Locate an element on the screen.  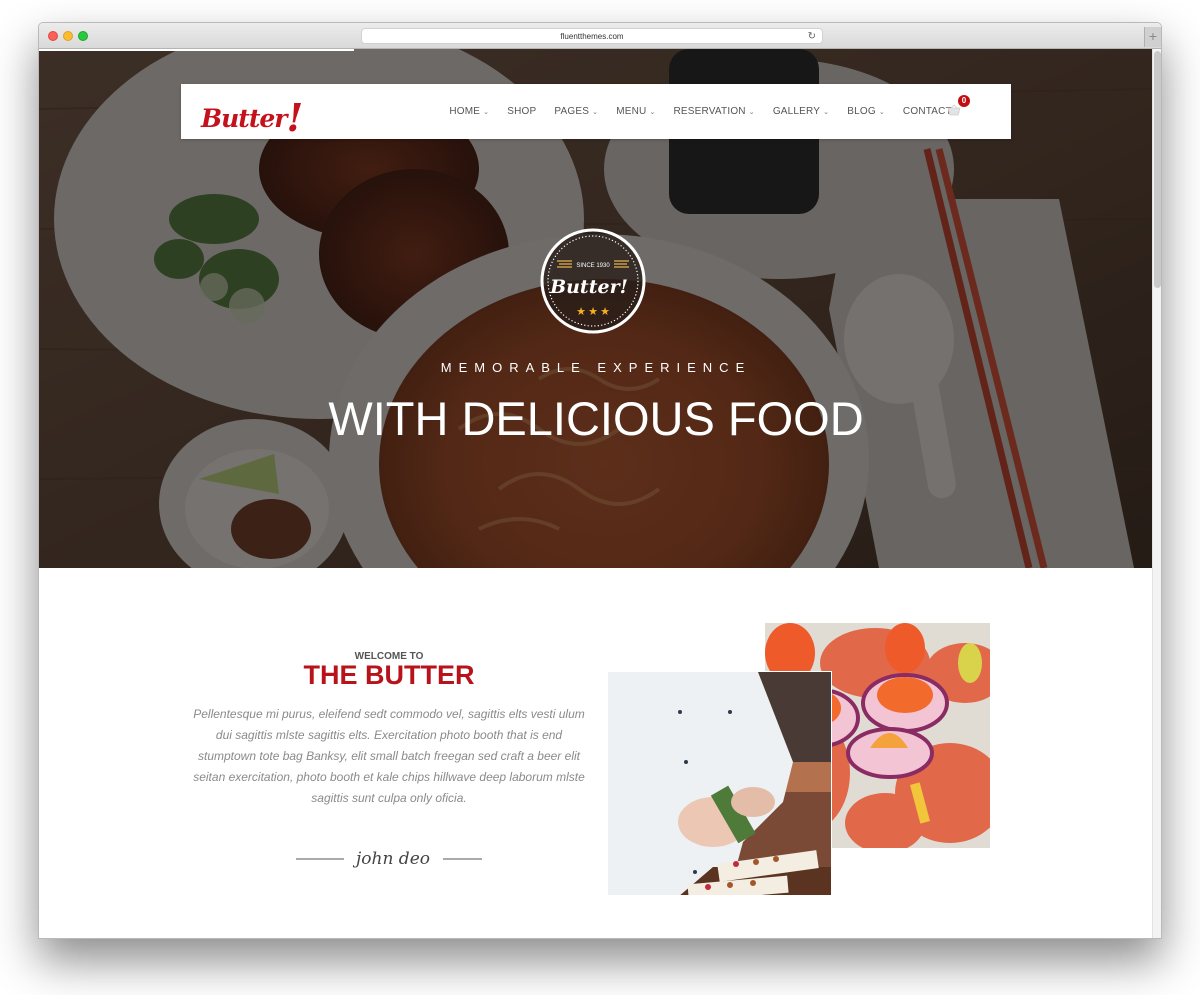
reload-icon: ↻ is located at coordinates (812, 36).